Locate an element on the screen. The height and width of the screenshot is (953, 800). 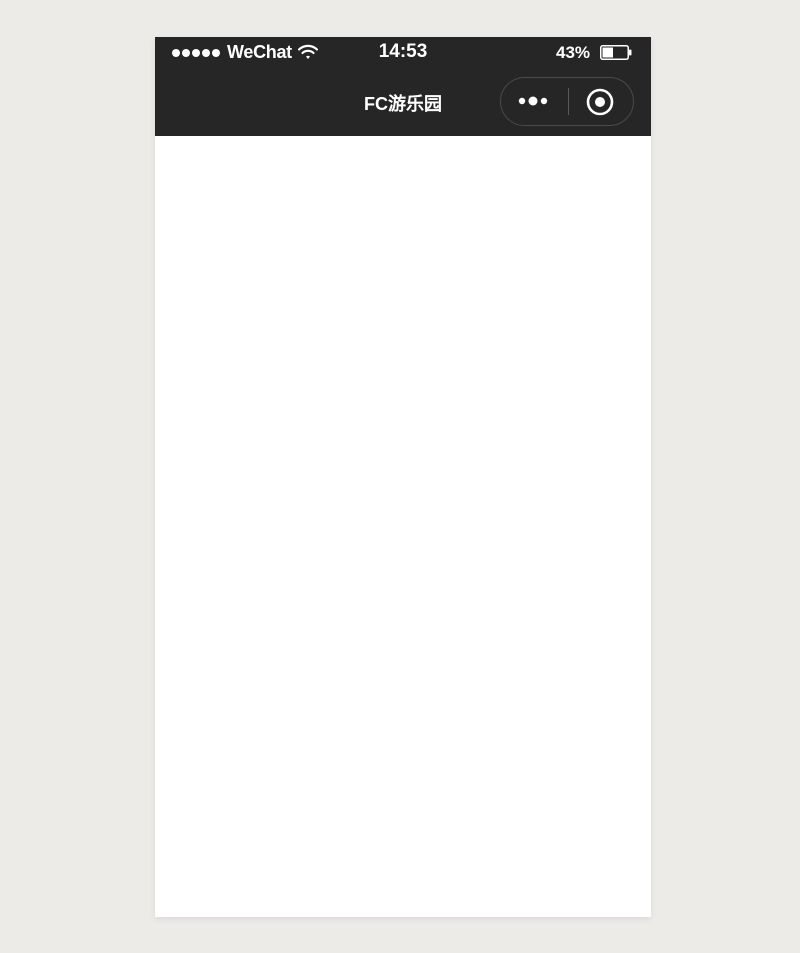
more-dots-icon is located at coordinates (535, 101).